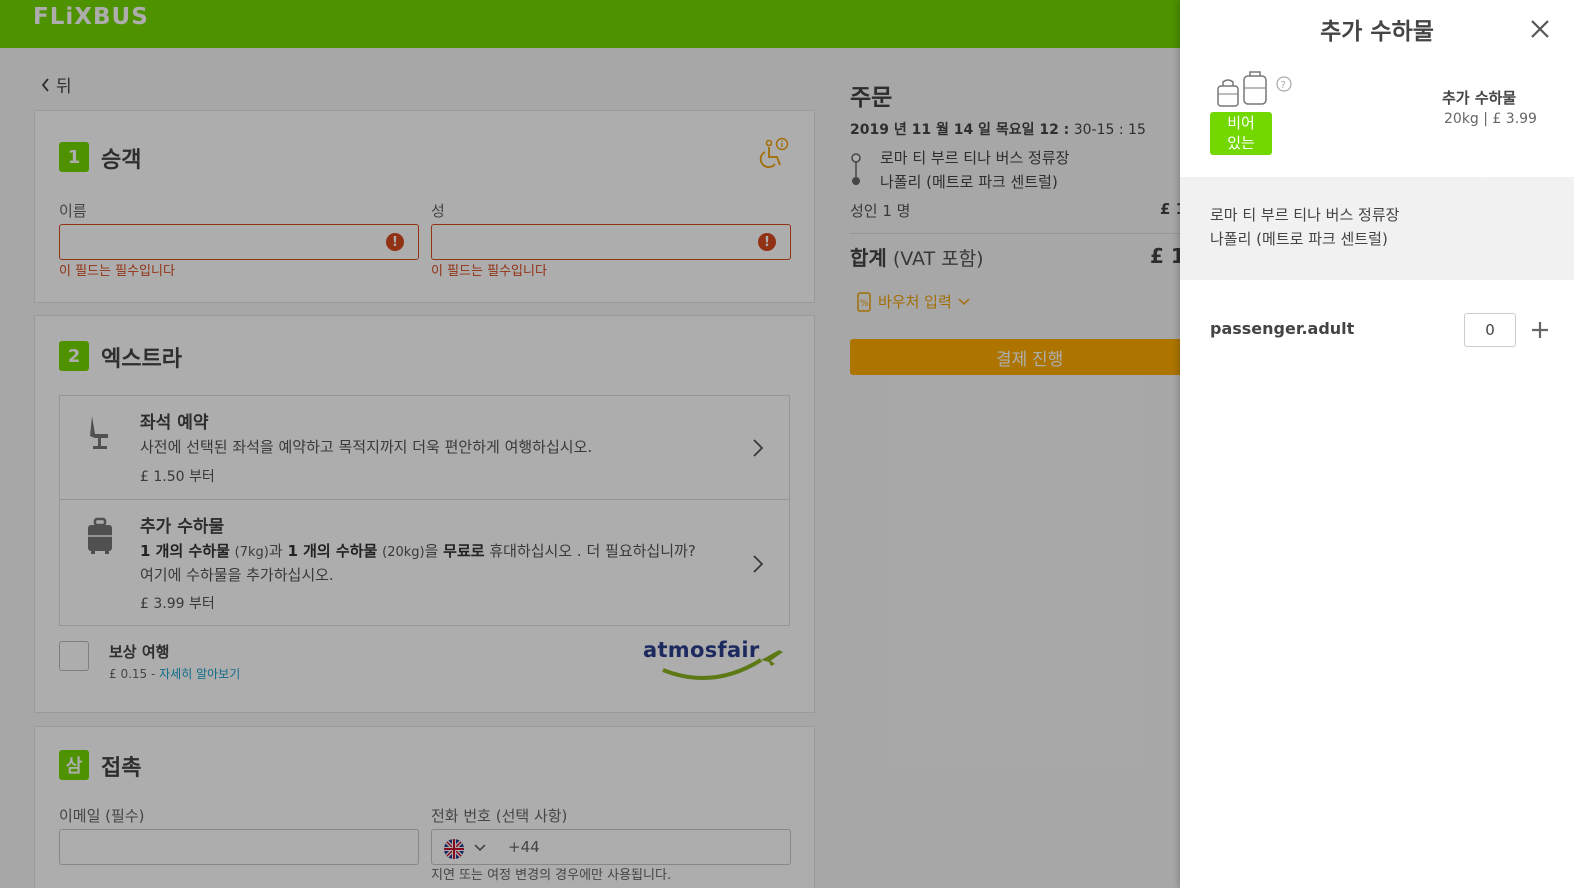 Image resolution: width=1574 pixels, height=888 pixels. Describe the element at coordinates (1305, 215) in the screenshot. I see `drawer-departure-stop: 로마 티 부르 티나 버스 정류장` at that location.